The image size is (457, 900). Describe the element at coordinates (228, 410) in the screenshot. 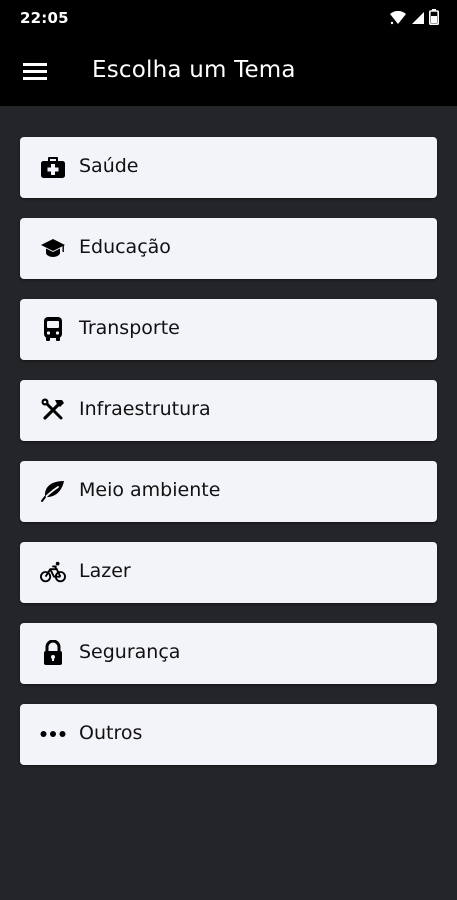

I see `theme-card-infraestrutura: Infraestrutura` at that location.